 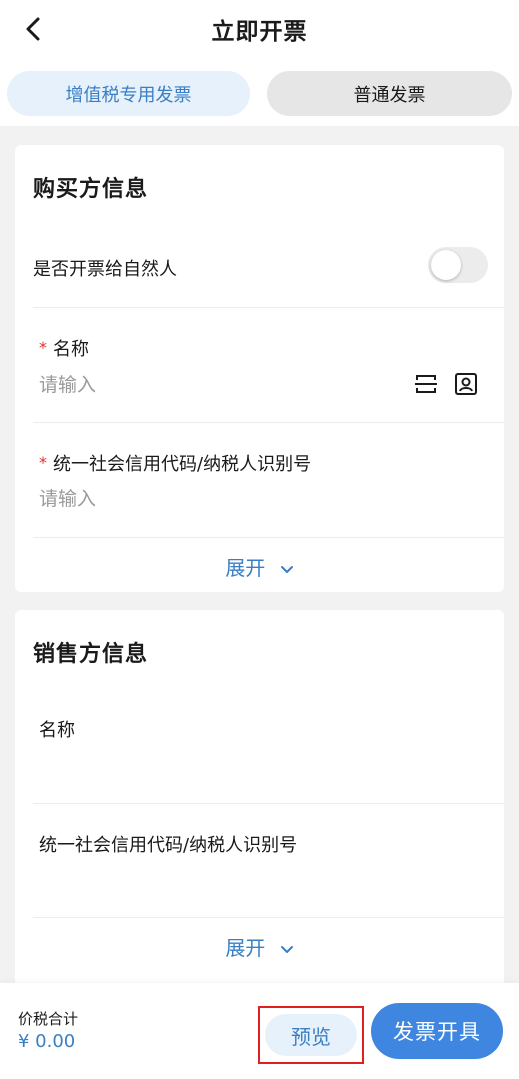 I want to click on preview-highlight-box: 预览, so click(x=311, y=1035).